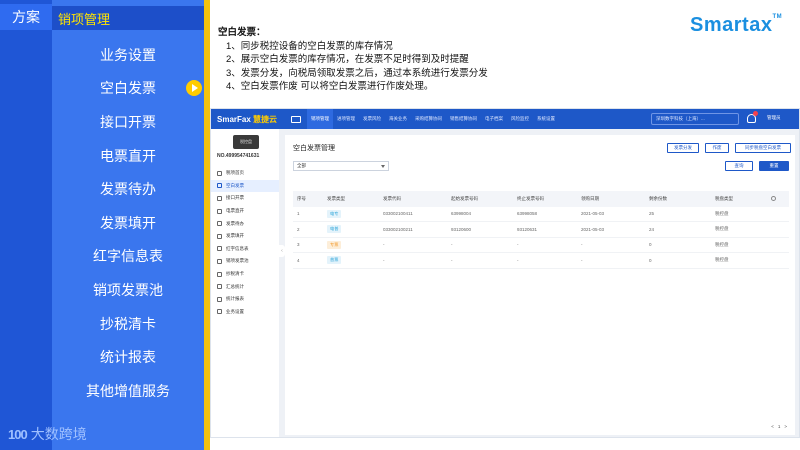 The height and width of the screenshot is (450, 800). What do you see at coordinates (357, 73) in the screenshot?
I see `description-line: 3、发票分发，向税局领取发票之后，通过本系统进行发票分发` at bounding box center [357, 73].